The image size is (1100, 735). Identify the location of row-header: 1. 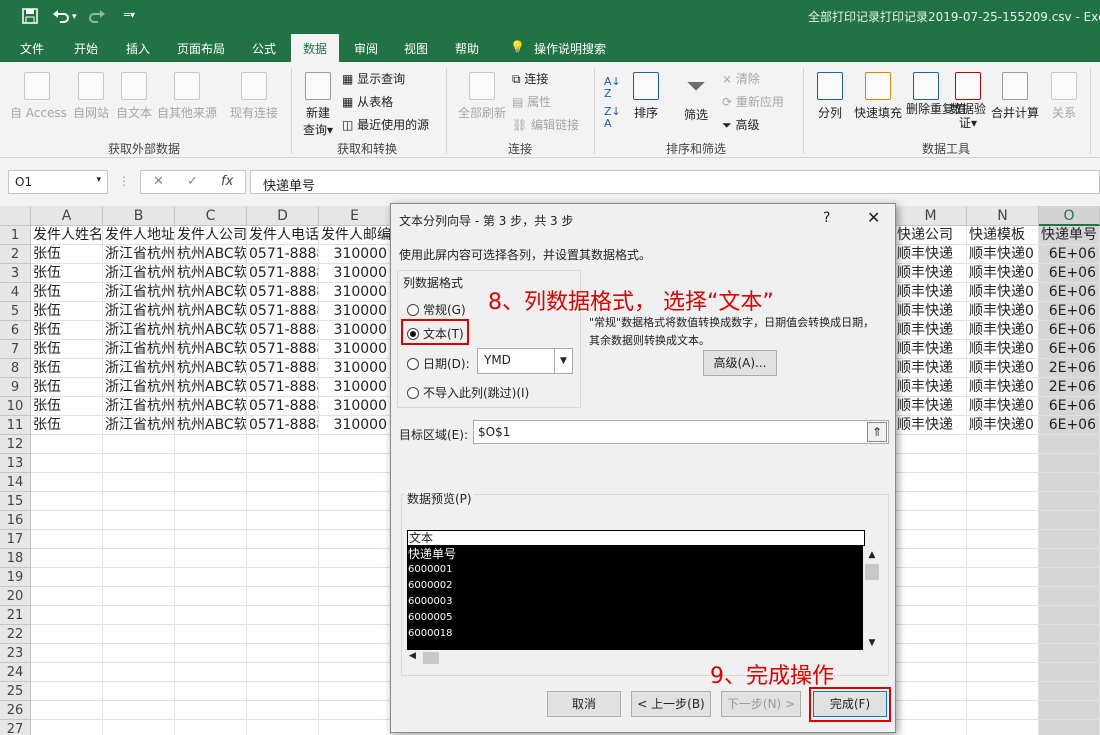
(15, 235).